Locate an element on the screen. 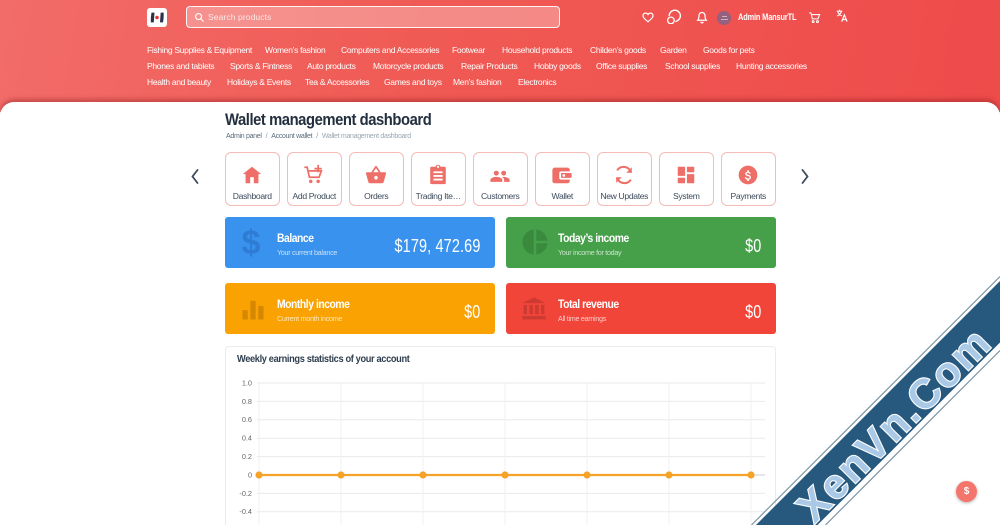 The height and width of the screenshot is (525, 1000). svg-text: 0 is located at coordinates (250, 474).